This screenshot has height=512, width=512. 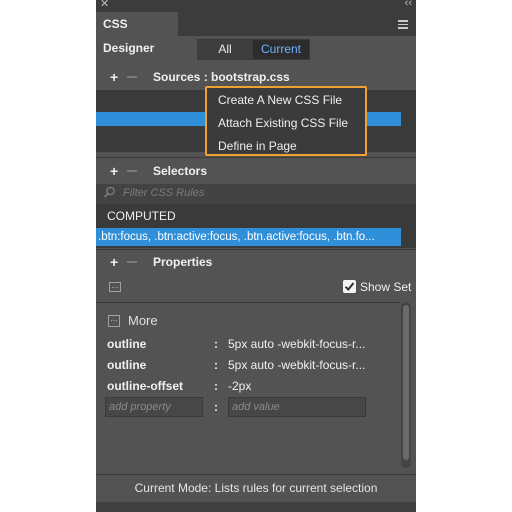 I want to click on remove-source-icon, so click(x=132, y=77).